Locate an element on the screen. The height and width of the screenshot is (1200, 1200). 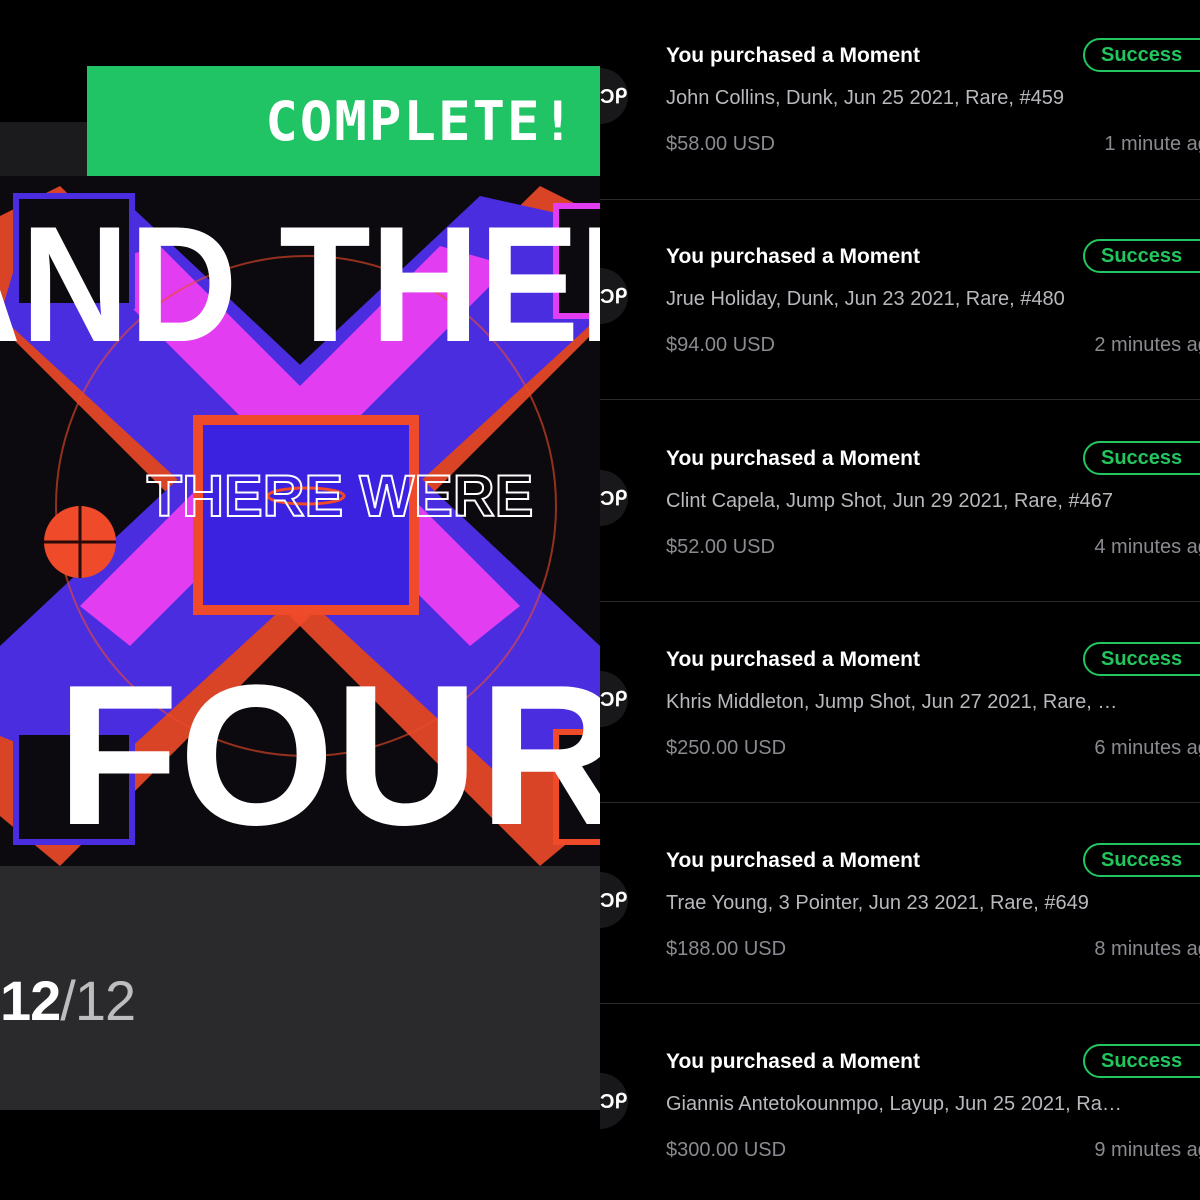
timestamp: 1 minute ago is located at coordinates (1152, 144).